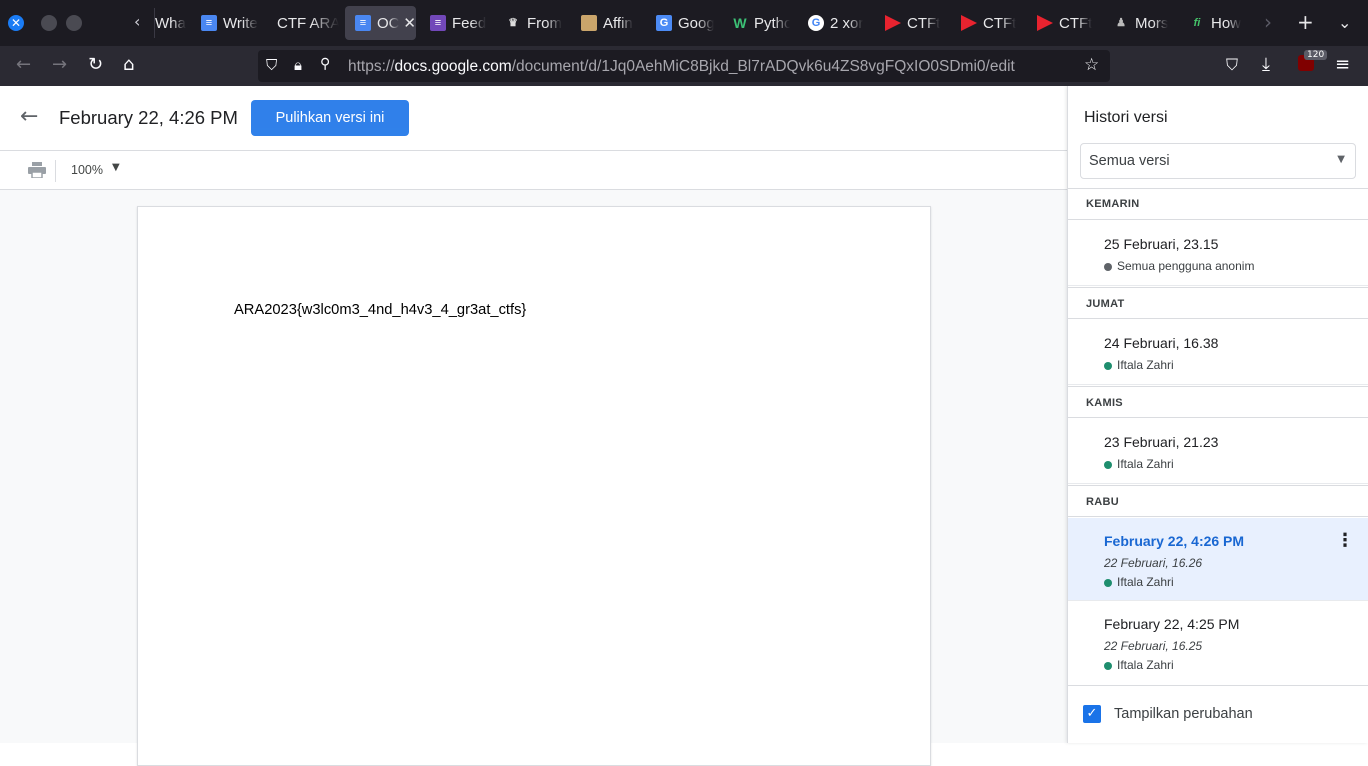  I want to click on browser-tab: W Pytho, so click(756, 23).